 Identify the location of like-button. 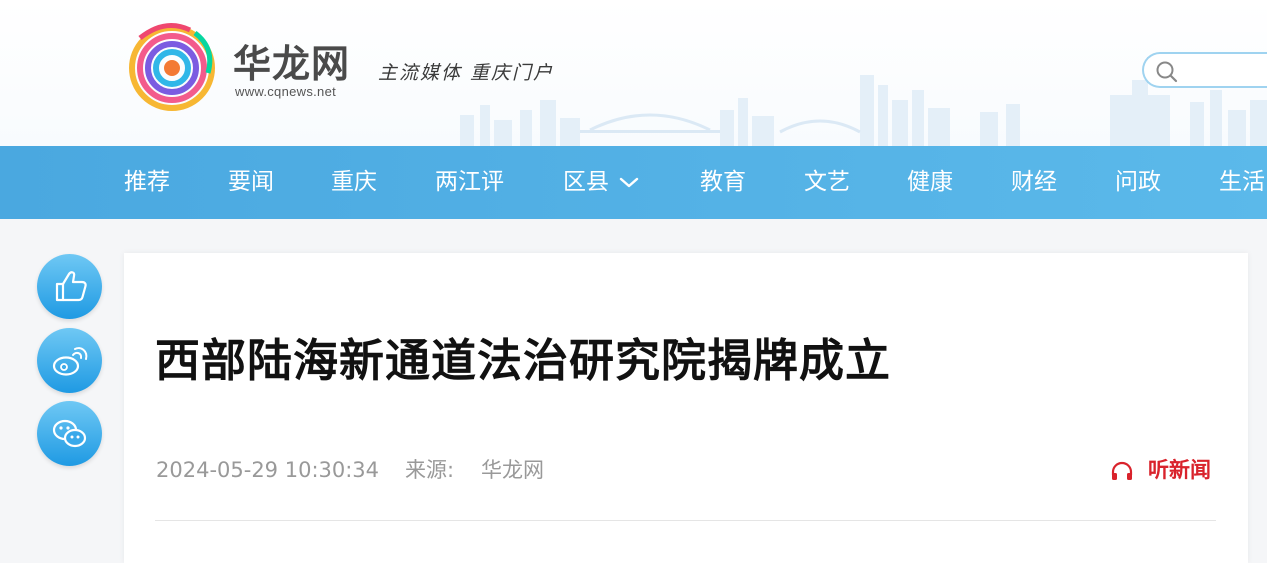
(69, 286).